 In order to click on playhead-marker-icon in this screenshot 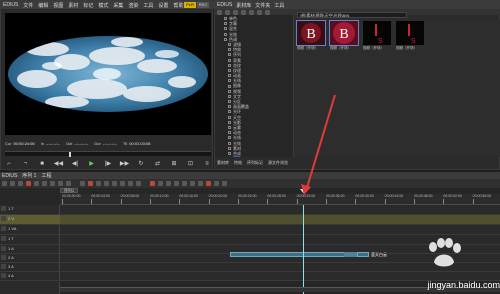, I will do `click(304, 191)`.